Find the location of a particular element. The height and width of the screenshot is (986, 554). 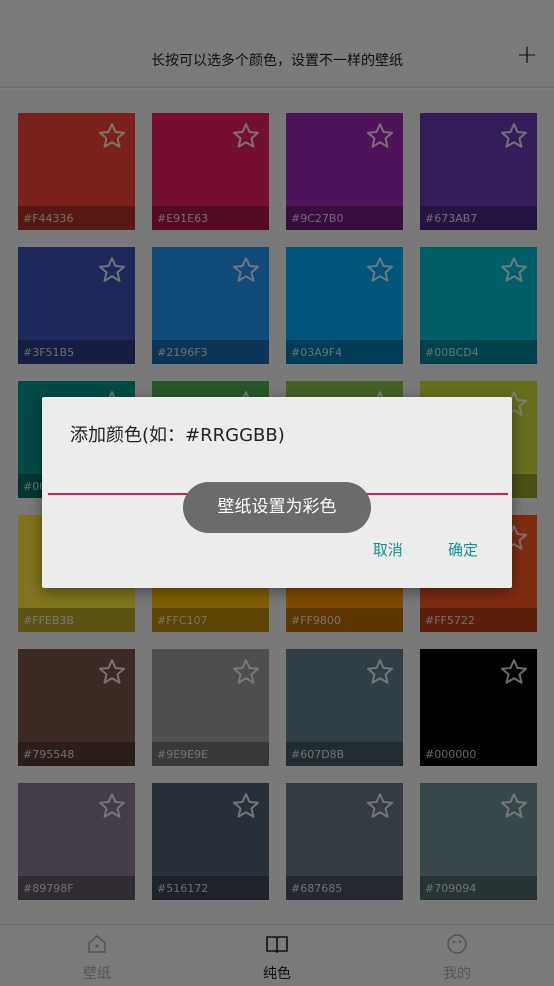

toast-message: 壁纸设置为彩色 is located at coordinates (277, 507).